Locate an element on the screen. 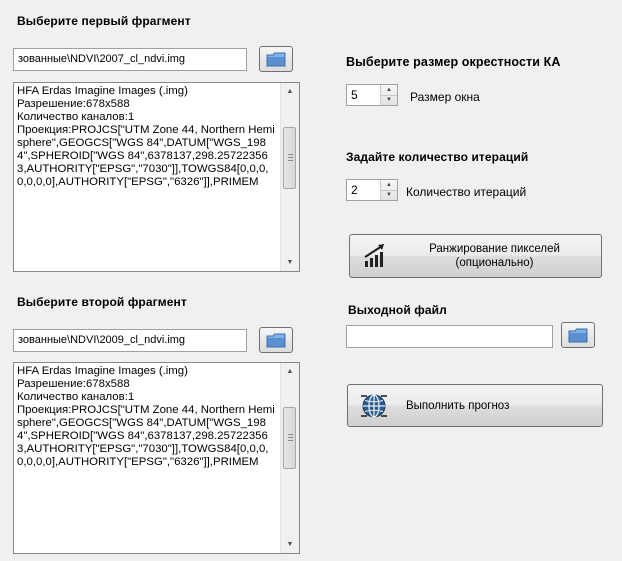  output-file-input is located at coordinates (449, 336).